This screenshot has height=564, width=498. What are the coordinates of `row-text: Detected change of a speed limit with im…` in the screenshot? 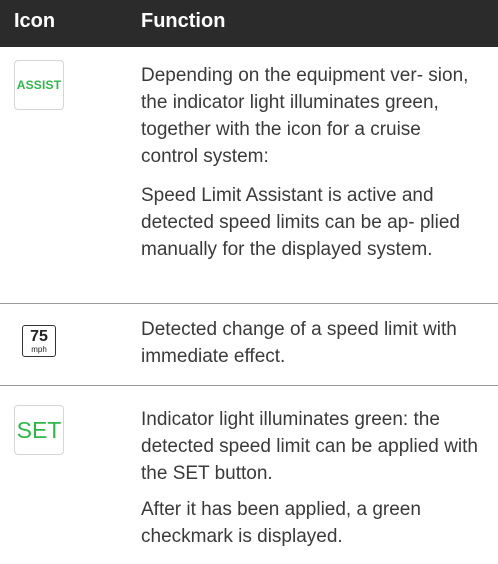 It's located at (299, 343).